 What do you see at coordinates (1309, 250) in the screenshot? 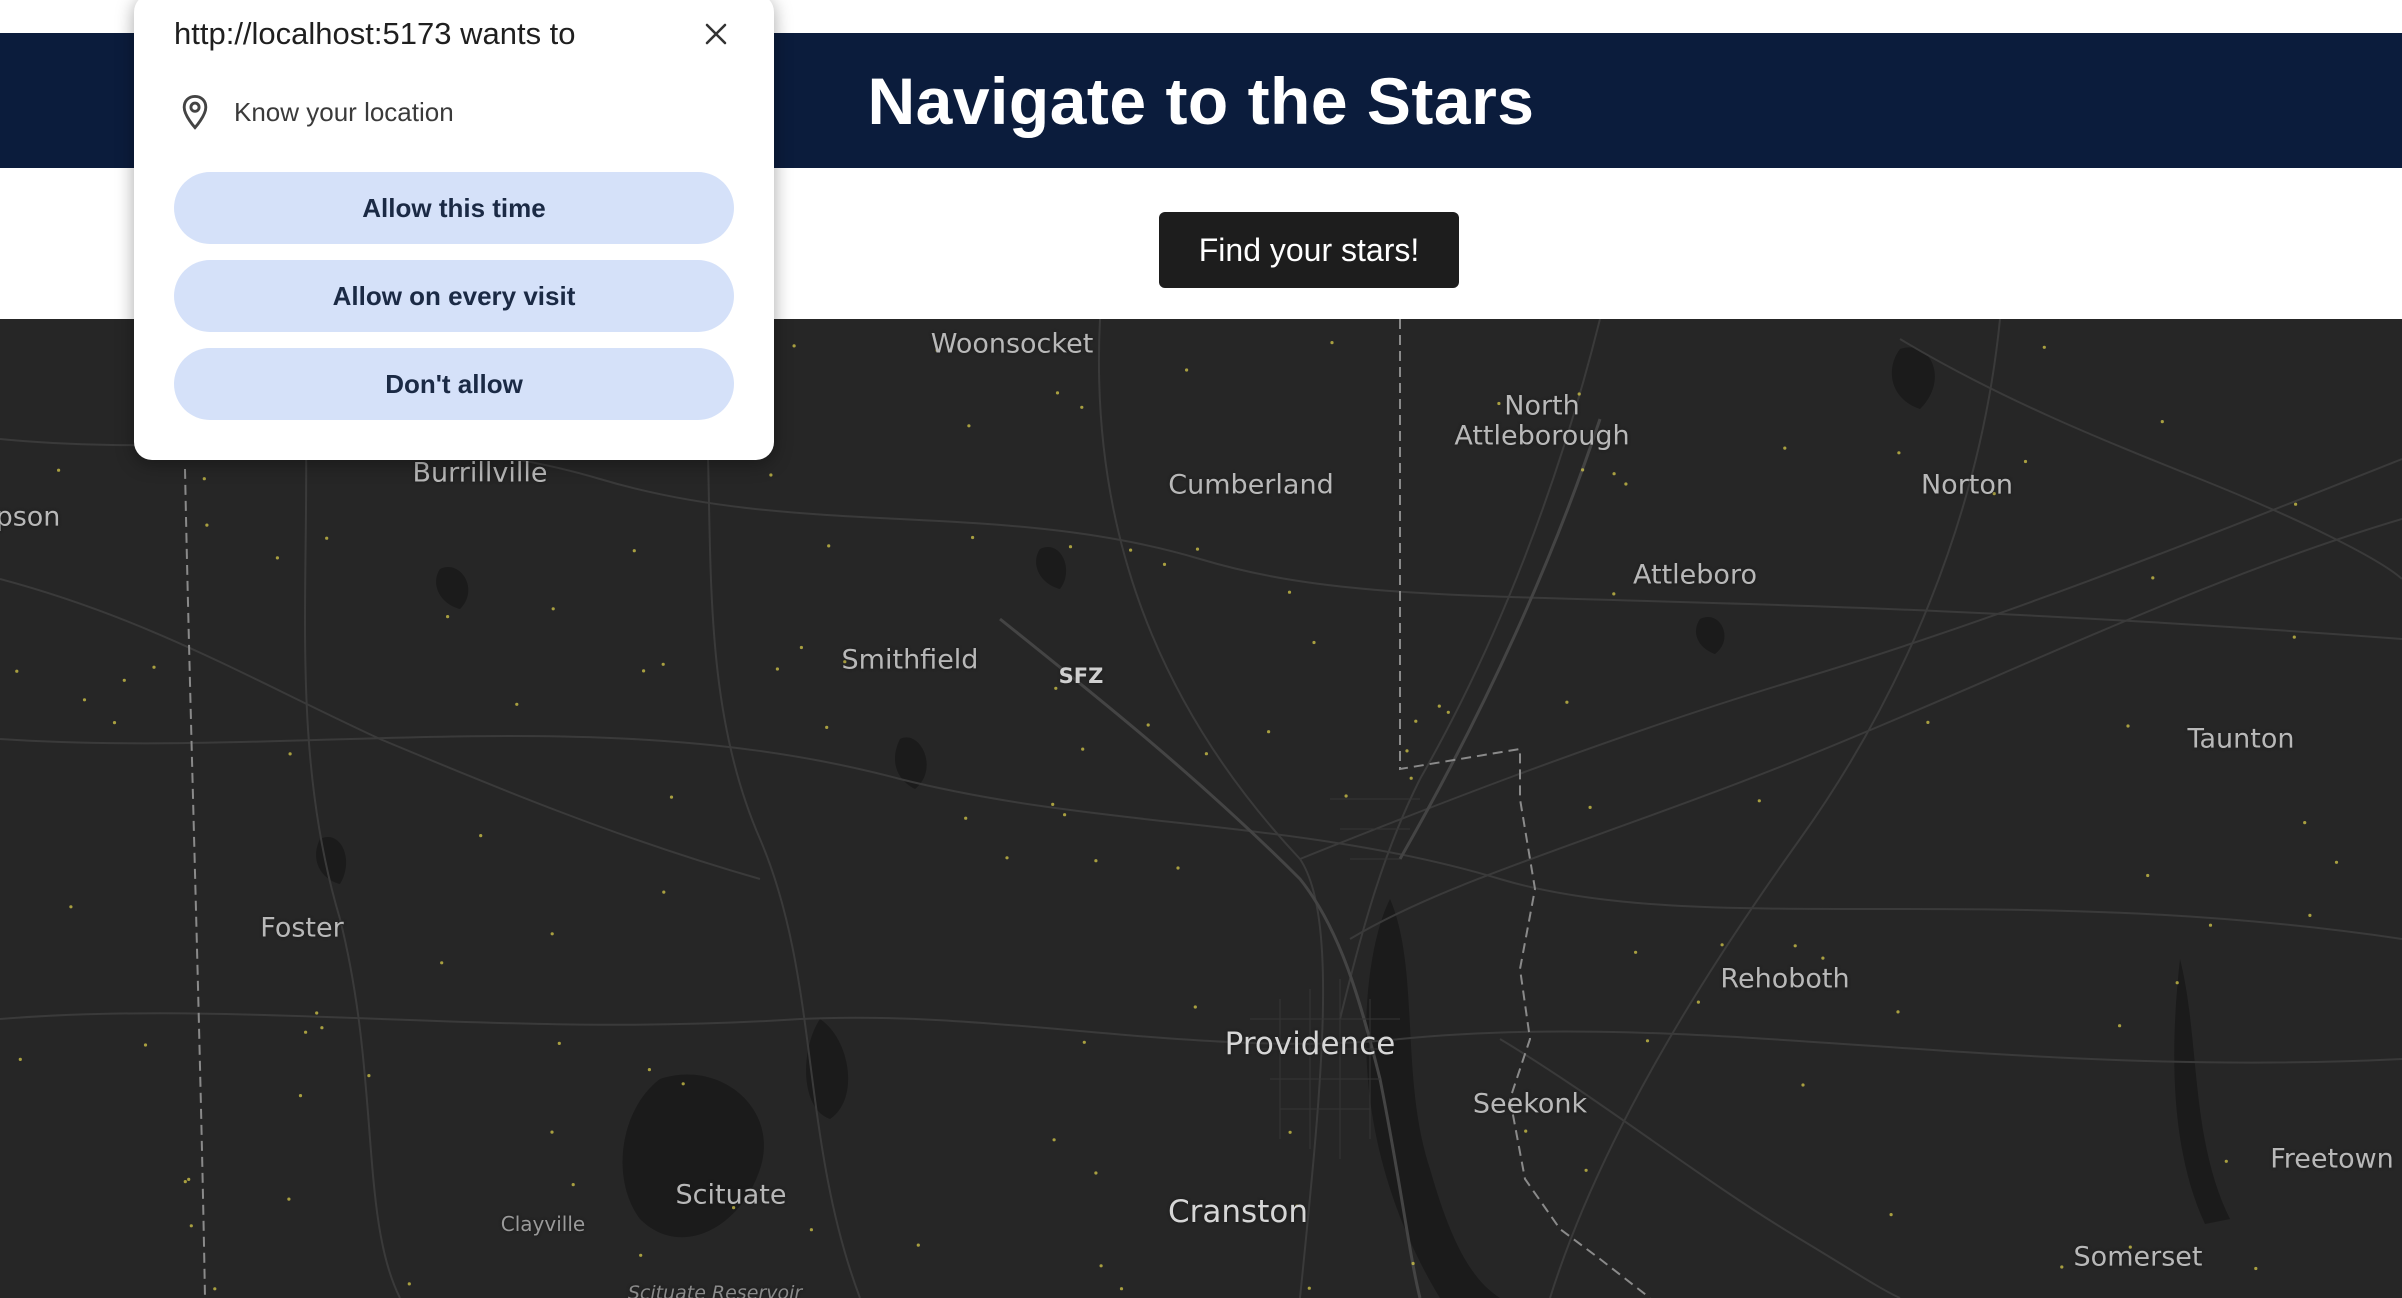
I see `find-stars-button: Find your stars!` at bounding box center [1309, 250].